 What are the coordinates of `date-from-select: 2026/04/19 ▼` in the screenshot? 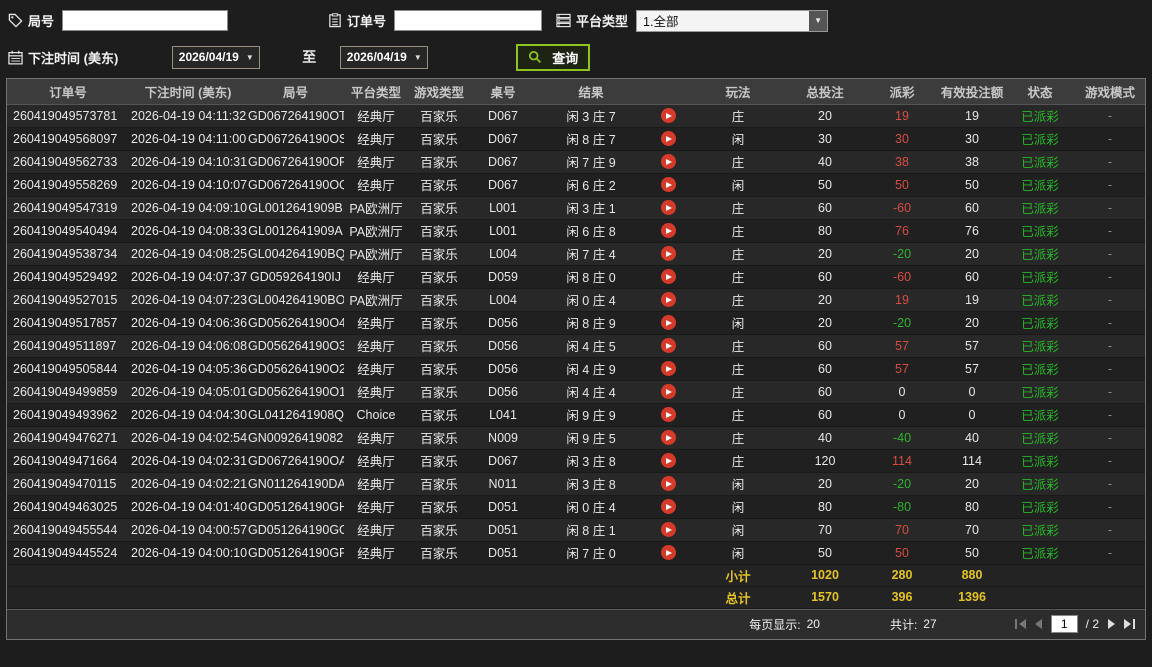 It's located at (216, 57).